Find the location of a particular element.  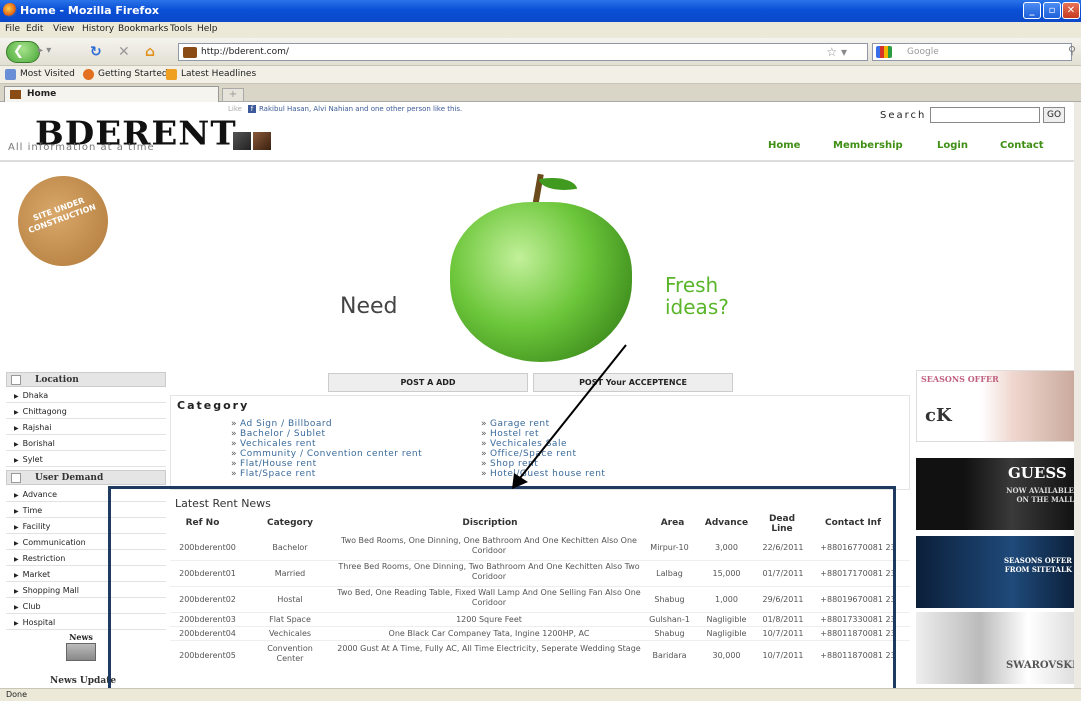

browser-search-input: Google is located at coordinates (972, 52).